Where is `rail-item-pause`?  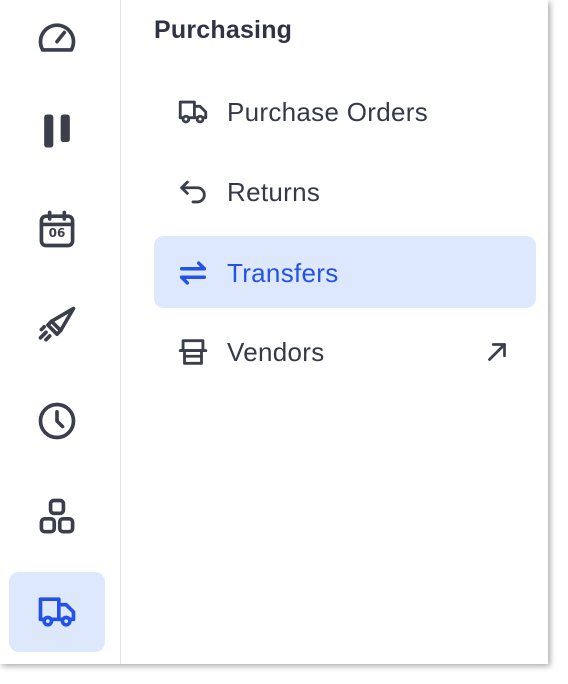 rail-item-pause is located at coordinates (57, 131).